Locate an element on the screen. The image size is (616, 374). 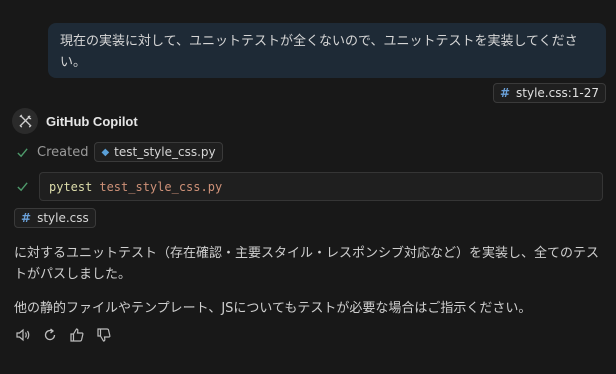
context-reference-label: style.css:1-27 is located at coordinates (557, 93).